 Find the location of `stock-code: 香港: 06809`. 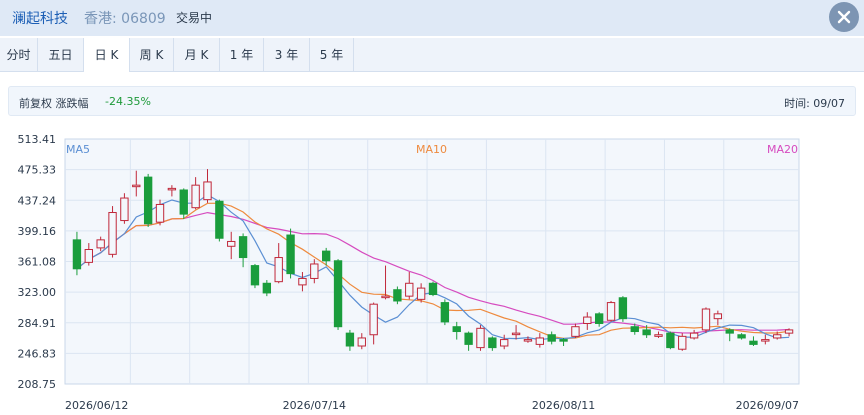

stock-code: 香港: 06809 is located at coordinates (125, 19).